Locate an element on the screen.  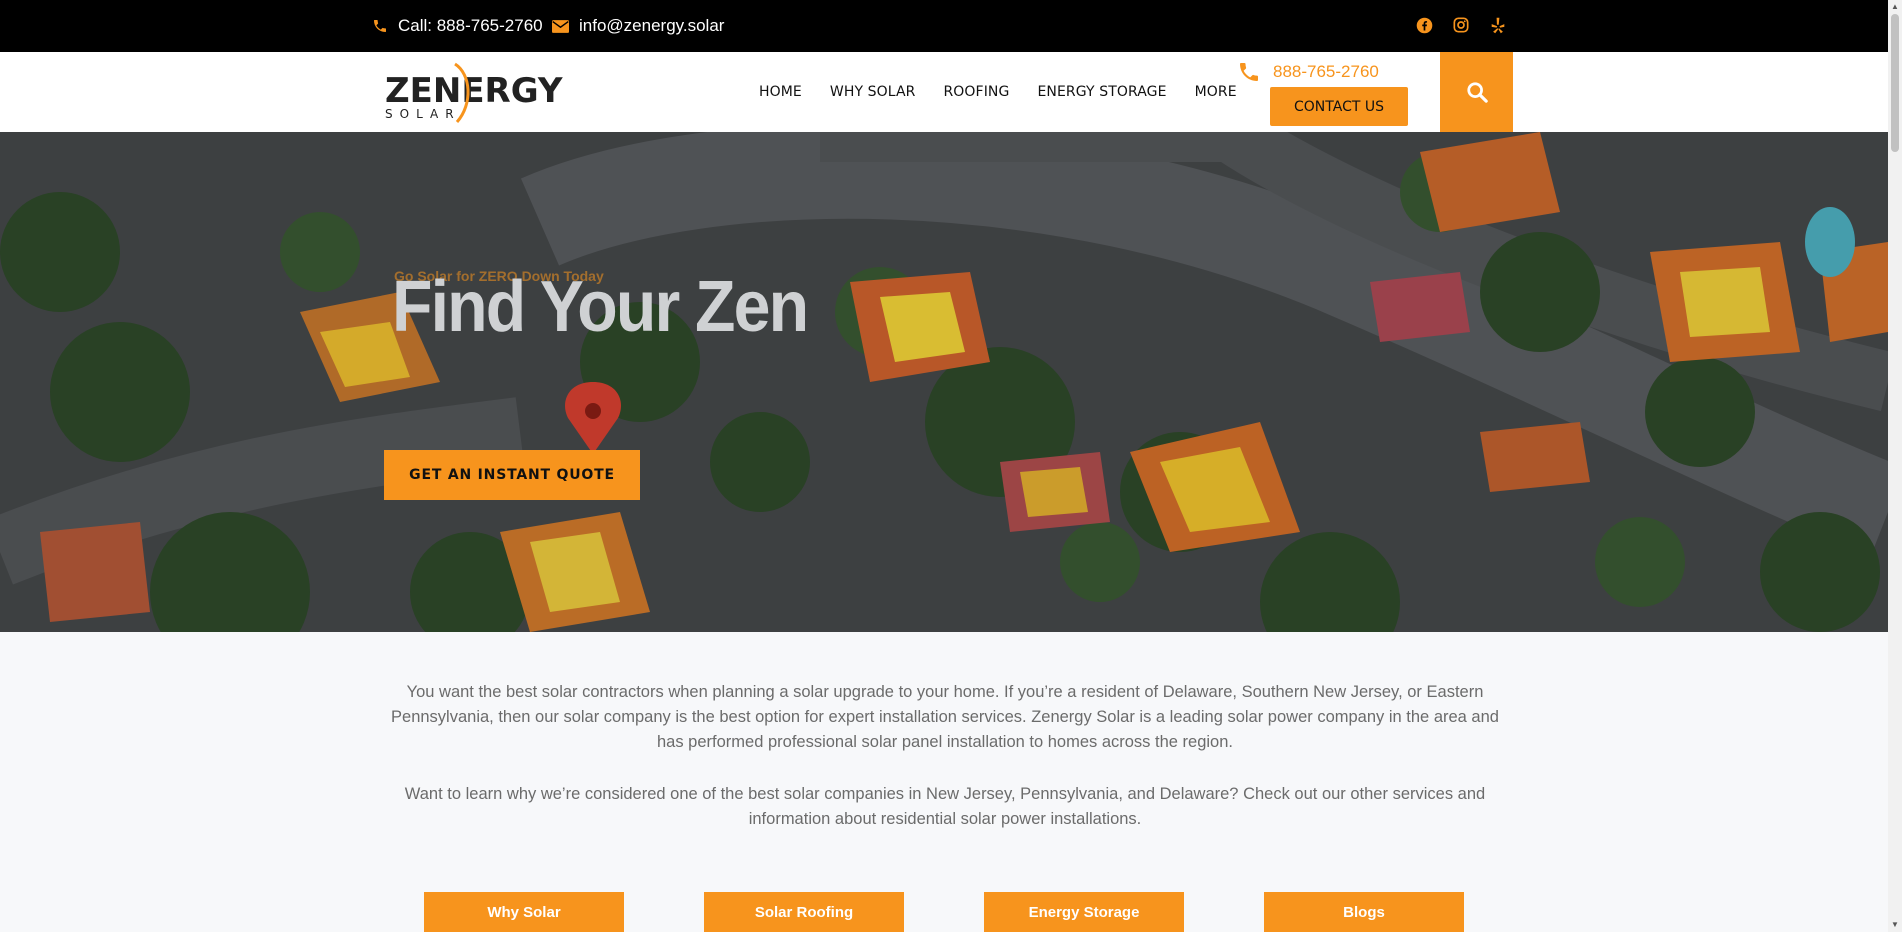
topbar-email-link: info@zenergy.solar is located at coordinates (638, 26).